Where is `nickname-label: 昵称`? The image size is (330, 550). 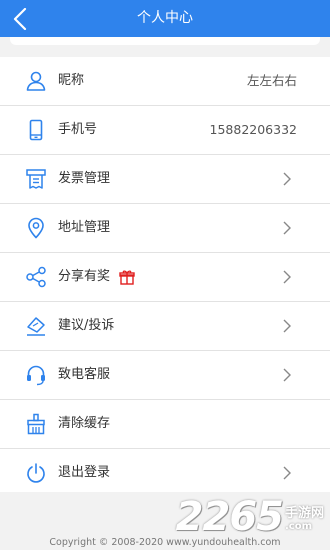 nickname-label: 昵称 is located at coordinates (71, 80).